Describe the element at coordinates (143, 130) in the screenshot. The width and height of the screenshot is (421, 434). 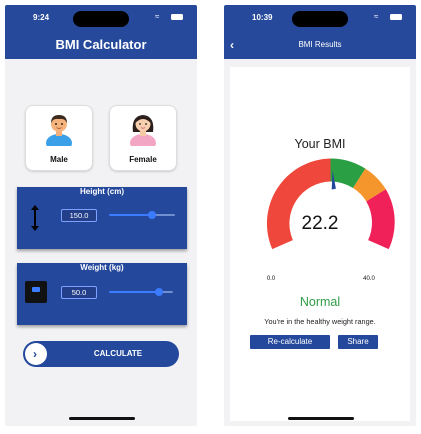
I see `female-avatar-icon` at that location.